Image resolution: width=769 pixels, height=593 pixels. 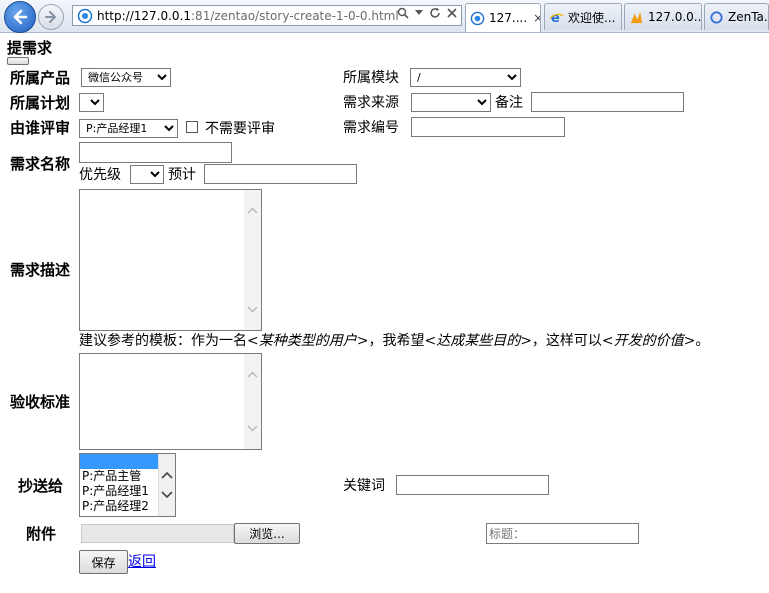 What do you see at coordinates (364, 486) in the screenshot?
I see `keywords-label: 关键词` at bounding box center [364, 486].